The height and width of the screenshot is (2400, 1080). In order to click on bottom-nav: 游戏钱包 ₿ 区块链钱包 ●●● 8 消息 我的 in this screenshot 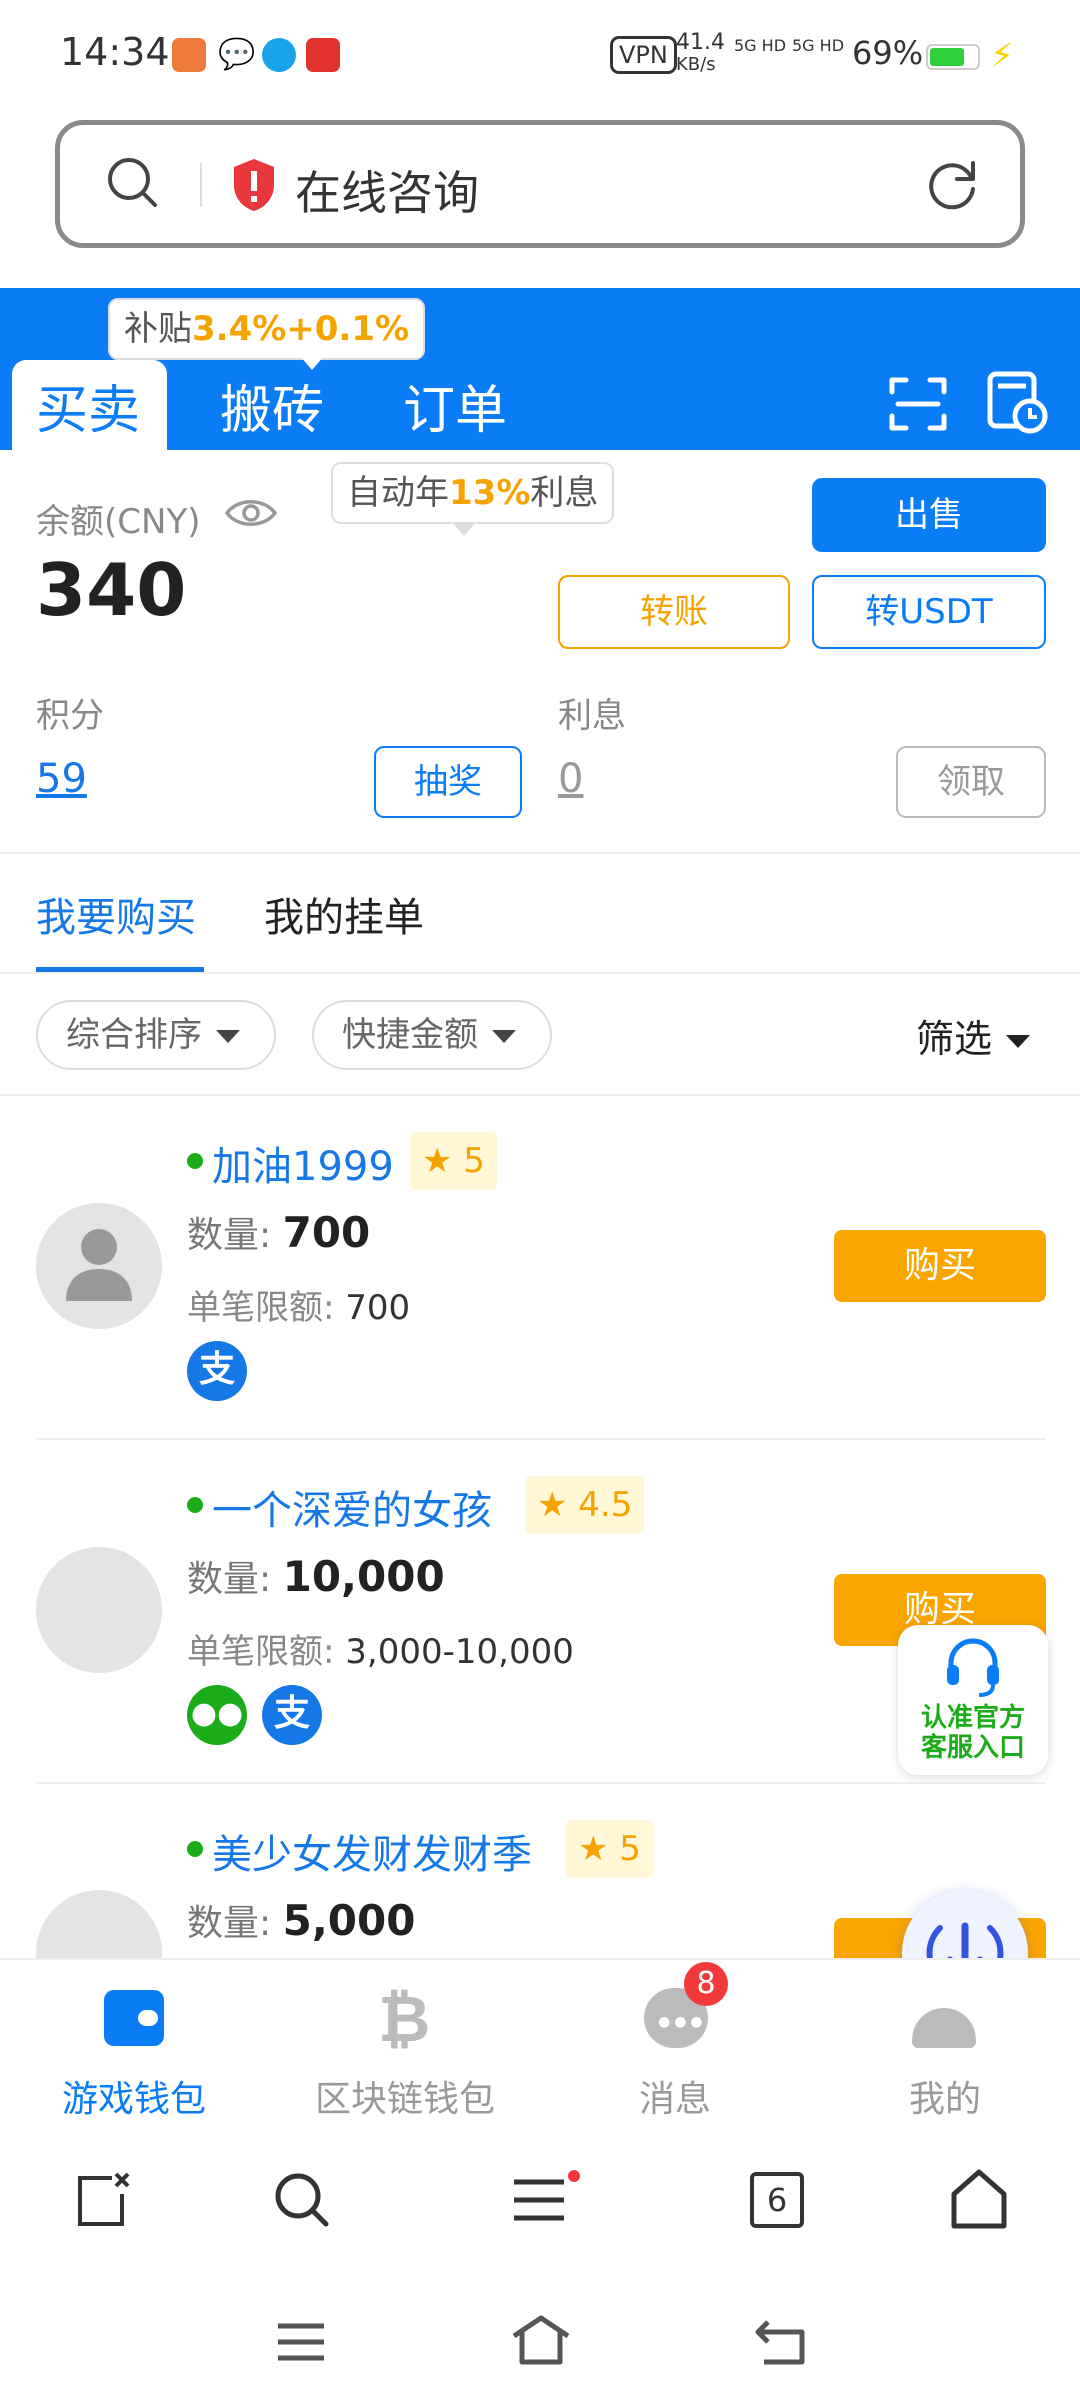, I will do `click(540, 2039)`.